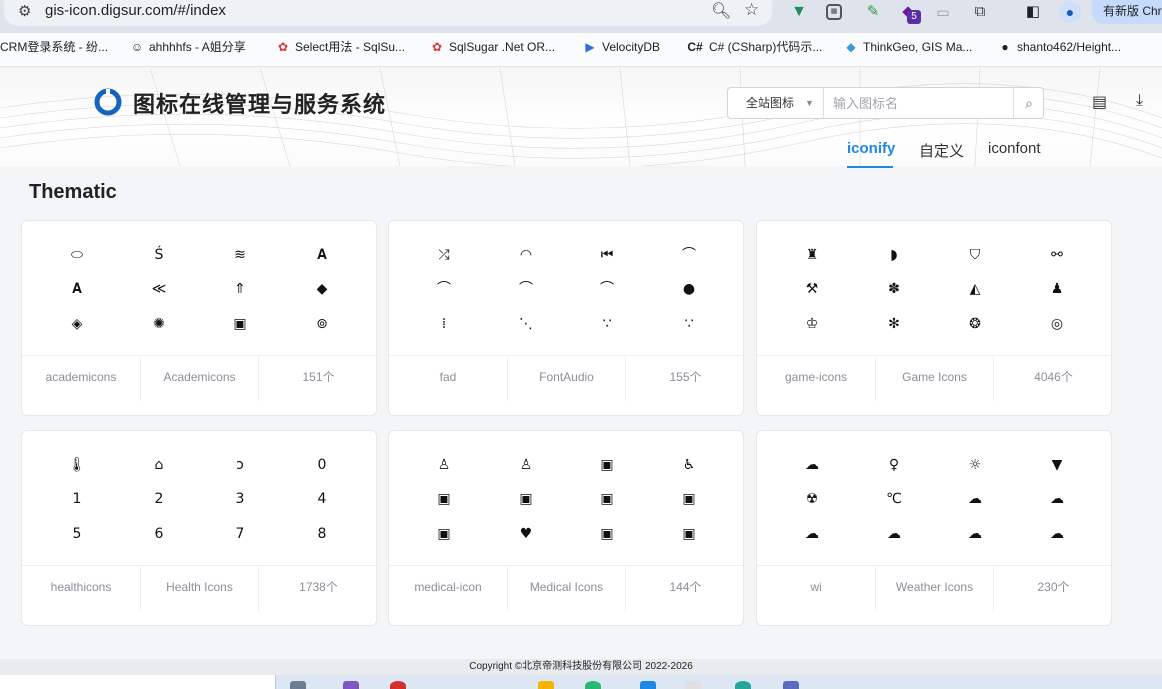 The image size is (1162, 689). What do you see at coordinates (1033, 12) in the screenshot?
I see `side-panel-icon: ◧` at bounding box center [1033, 12].